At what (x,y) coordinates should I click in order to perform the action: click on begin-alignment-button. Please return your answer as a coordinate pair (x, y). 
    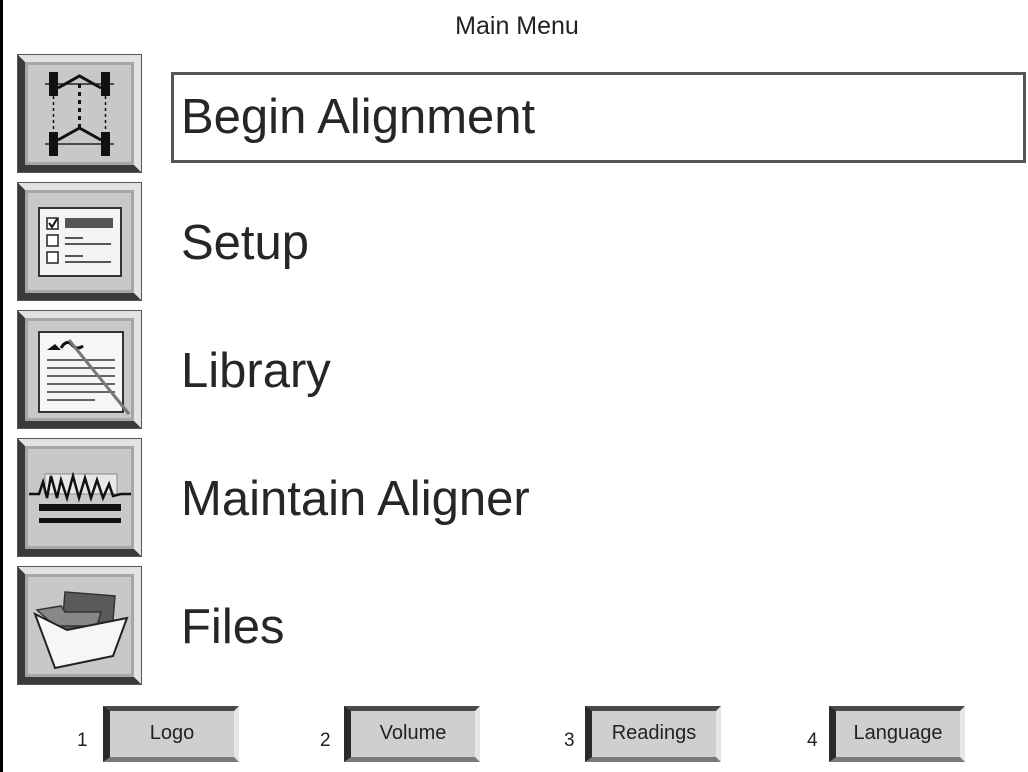
    Looking at the image, I should click on (79, 113).